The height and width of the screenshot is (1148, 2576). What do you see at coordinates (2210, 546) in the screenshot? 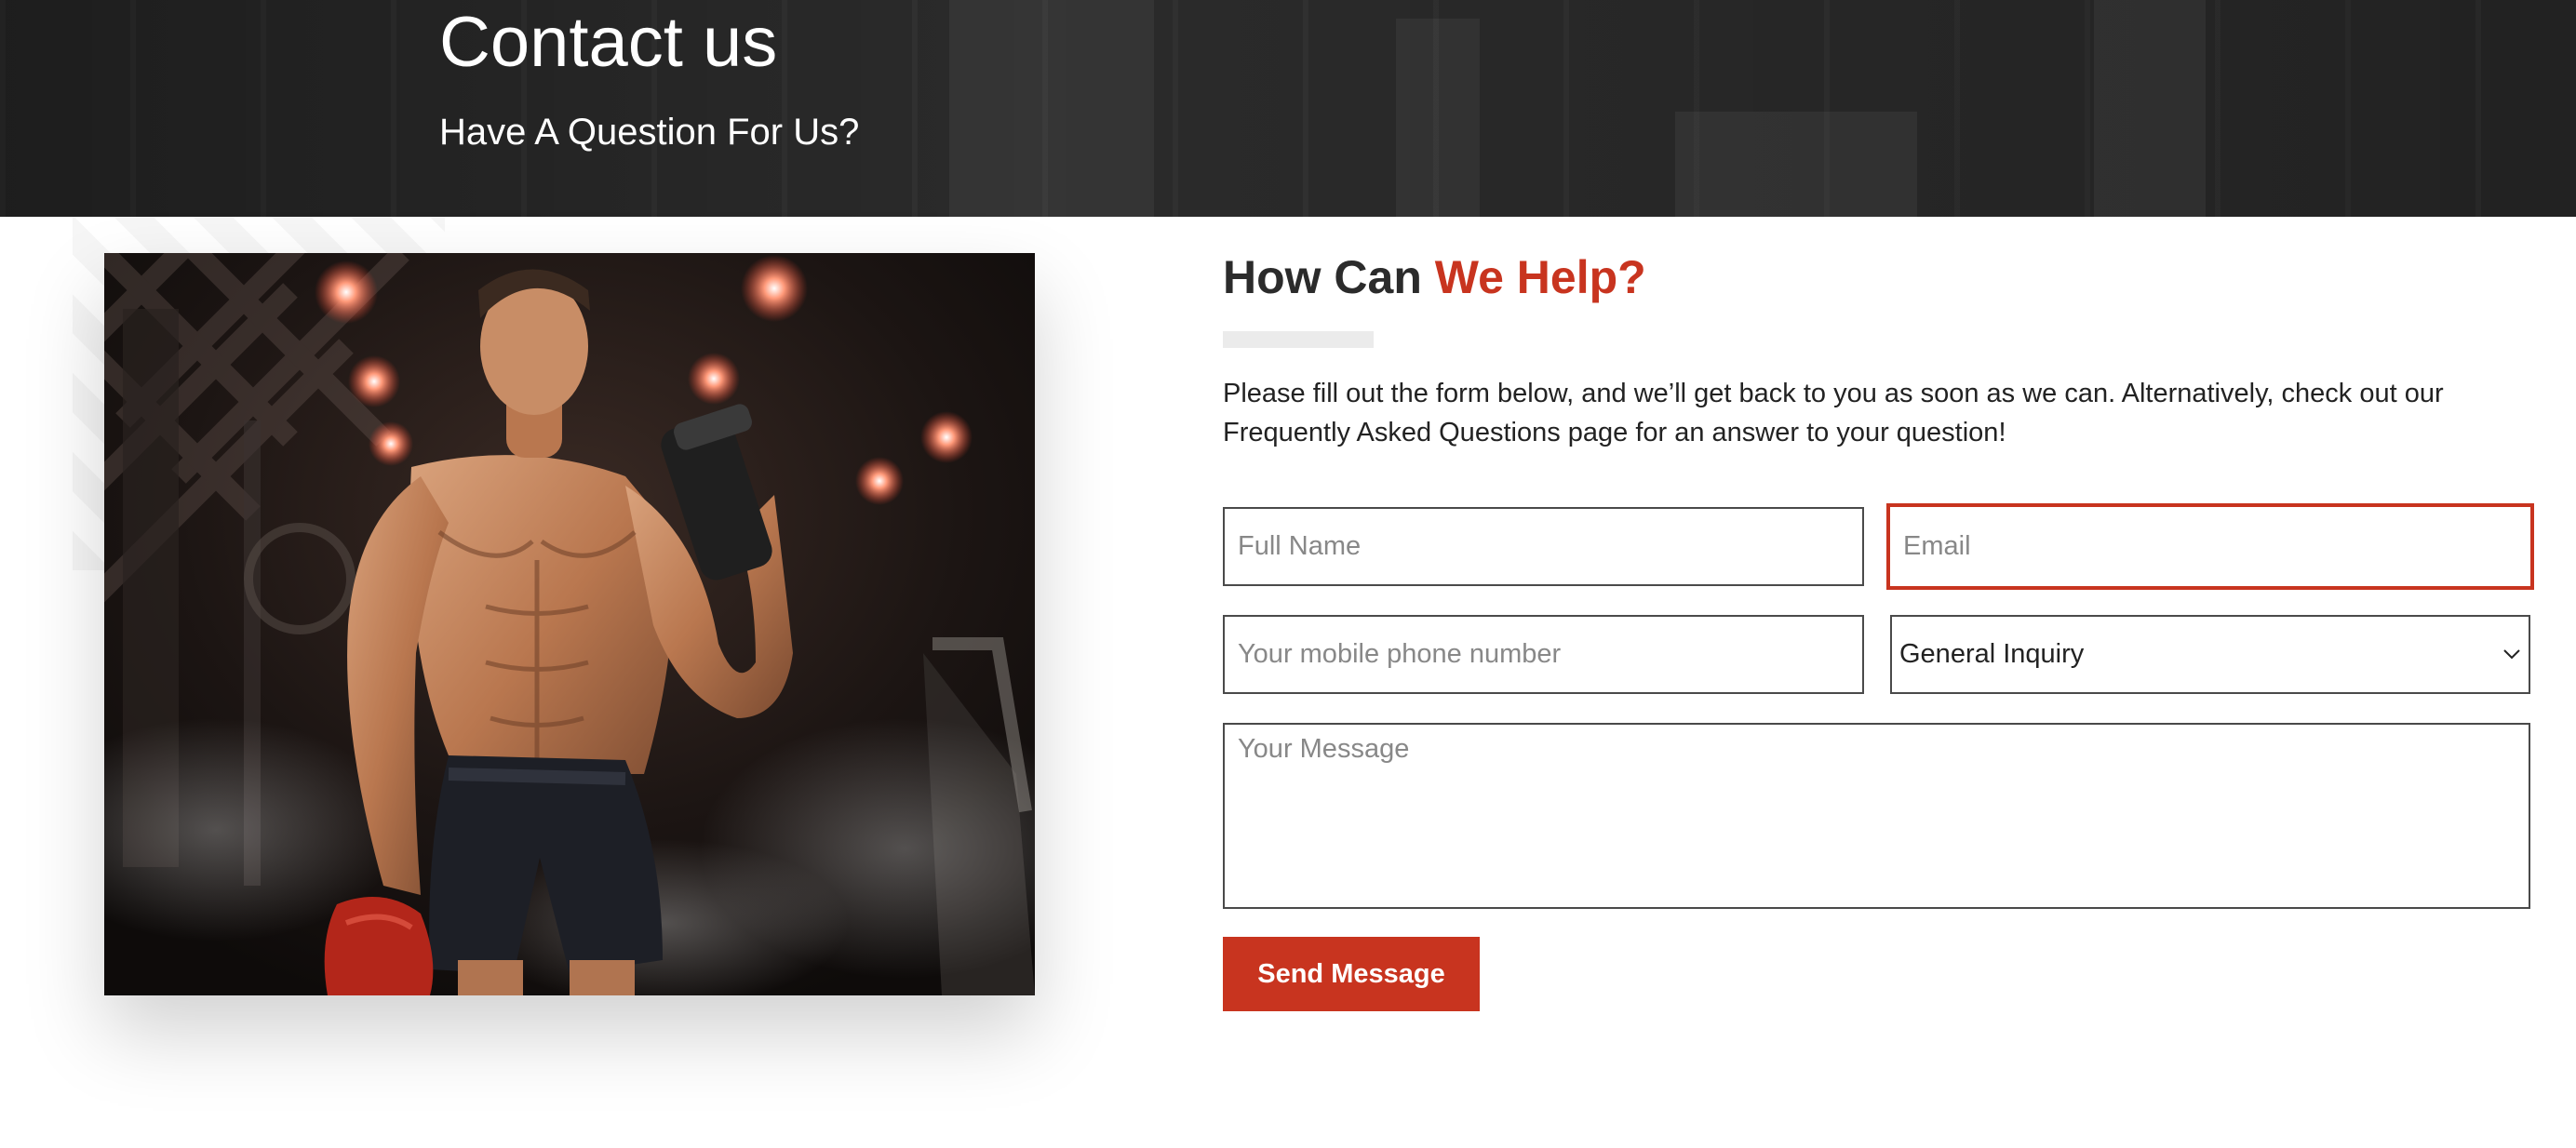
I see `email-input` at bounding box center [2210, 546].